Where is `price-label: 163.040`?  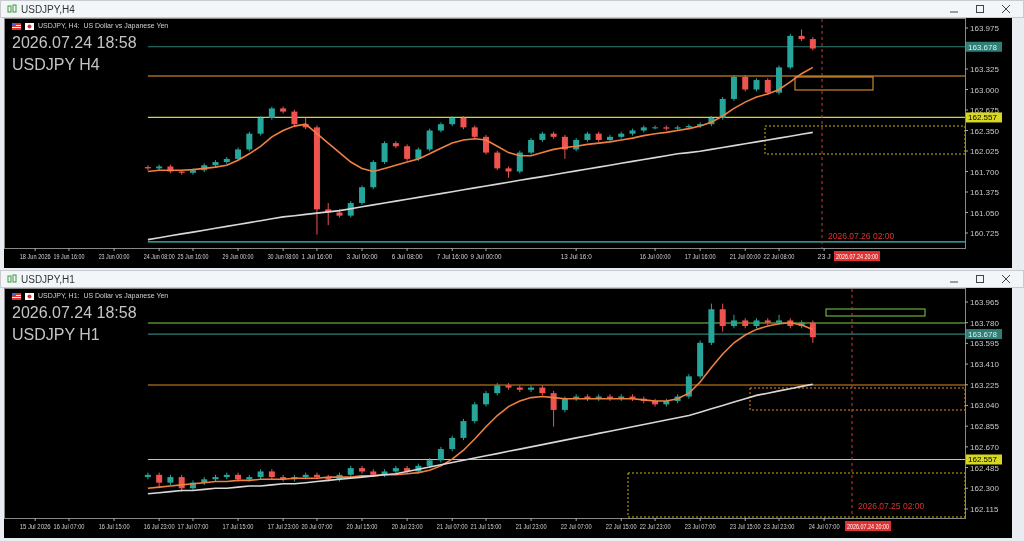 price-label: 163.040 is located at coordinates (984, 406).